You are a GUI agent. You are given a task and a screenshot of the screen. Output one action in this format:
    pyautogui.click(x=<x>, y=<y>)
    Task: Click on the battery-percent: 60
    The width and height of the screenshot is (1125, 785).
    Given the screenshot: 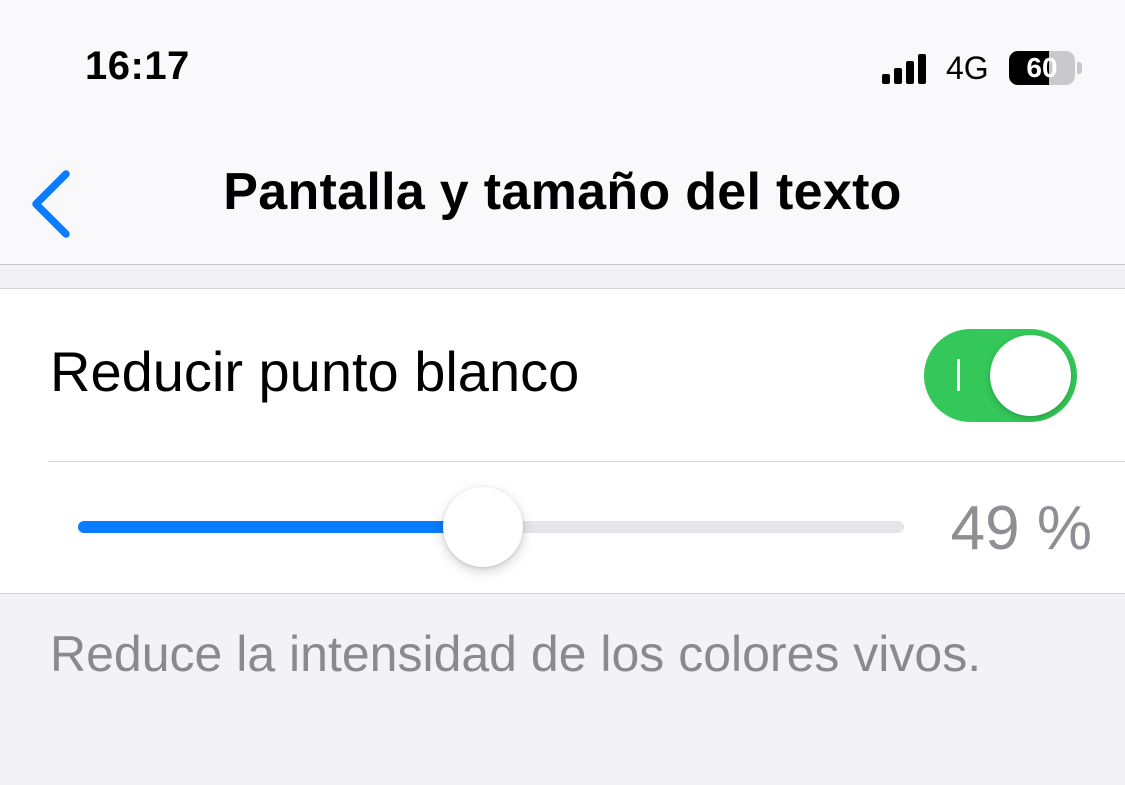 What is the action you would take?
    pyautogui.click(x=1042, y=67)
    